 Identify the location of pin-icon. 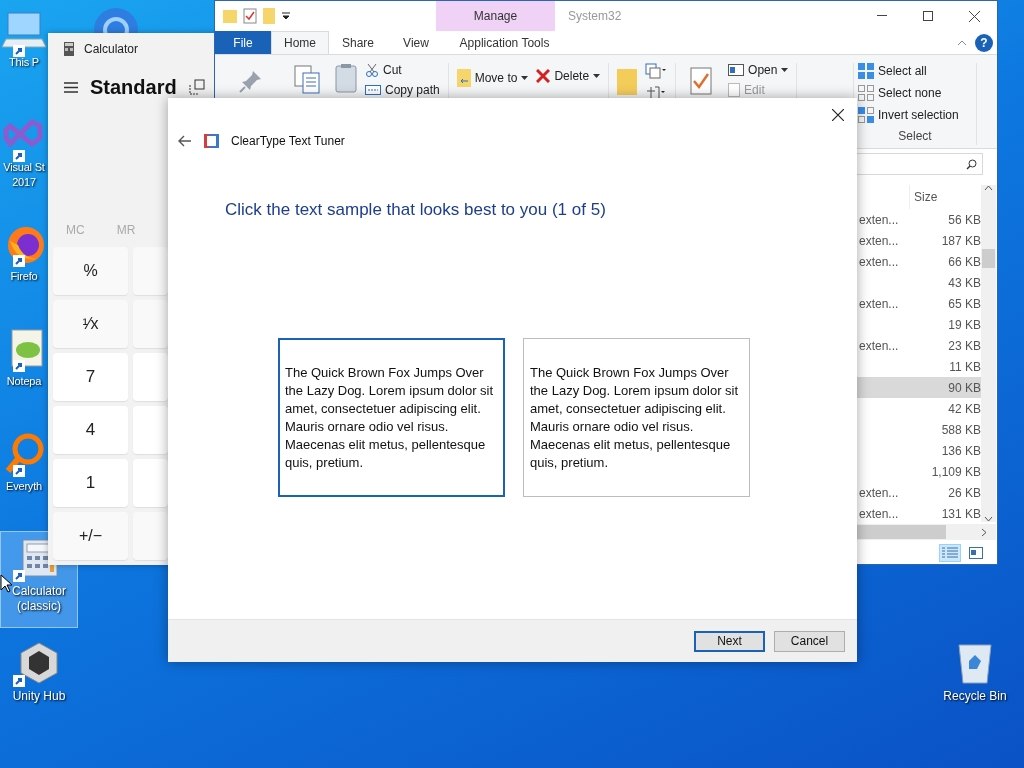
(251, 81).